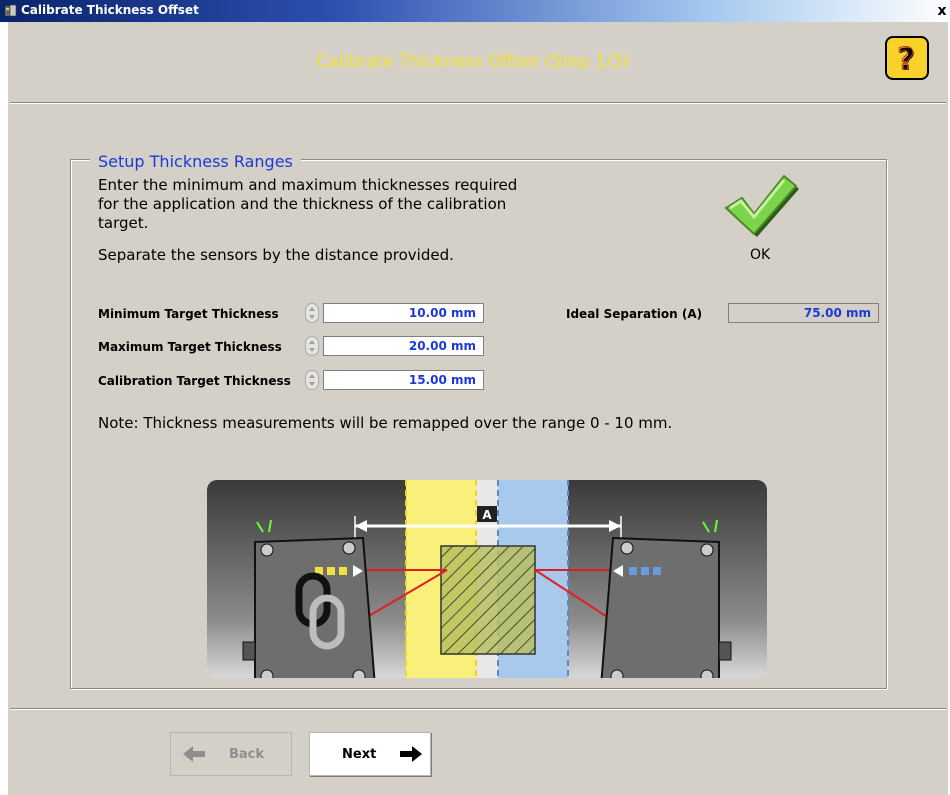  Describe the element at coordinates (194, 754) in the screenshot. I see `arrow-left-icon` at that location.